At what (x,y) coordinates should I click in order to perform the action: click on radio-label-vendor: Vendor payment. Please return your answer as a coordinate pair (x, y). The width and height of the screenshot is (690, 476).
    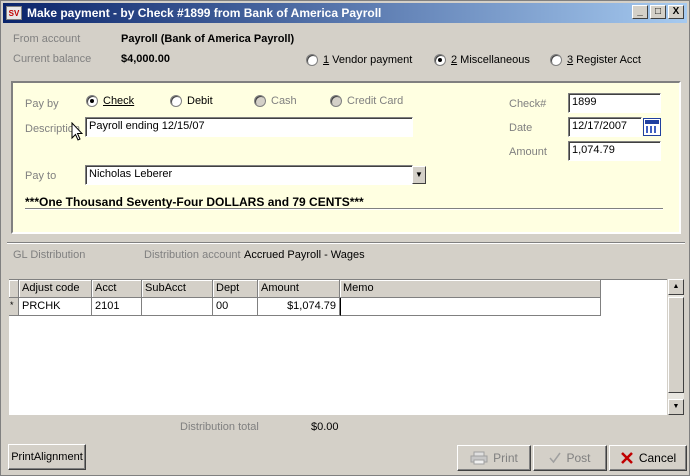
    Looking at the image, I should click on (371, 60).